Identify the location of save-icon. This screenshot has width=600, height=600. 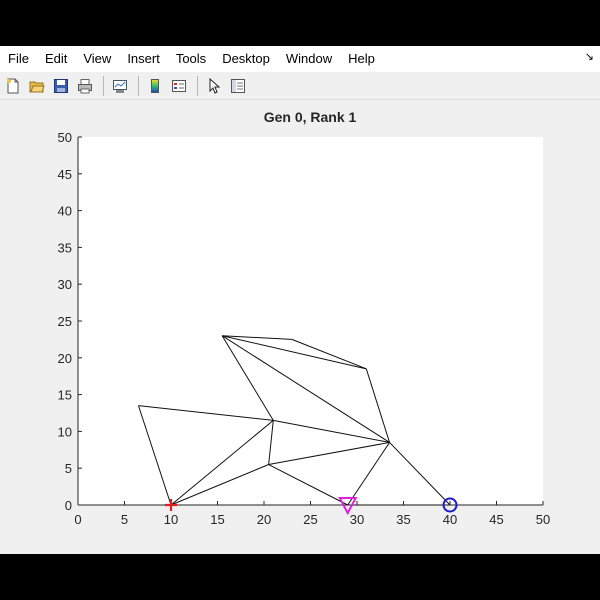
(61, 86).